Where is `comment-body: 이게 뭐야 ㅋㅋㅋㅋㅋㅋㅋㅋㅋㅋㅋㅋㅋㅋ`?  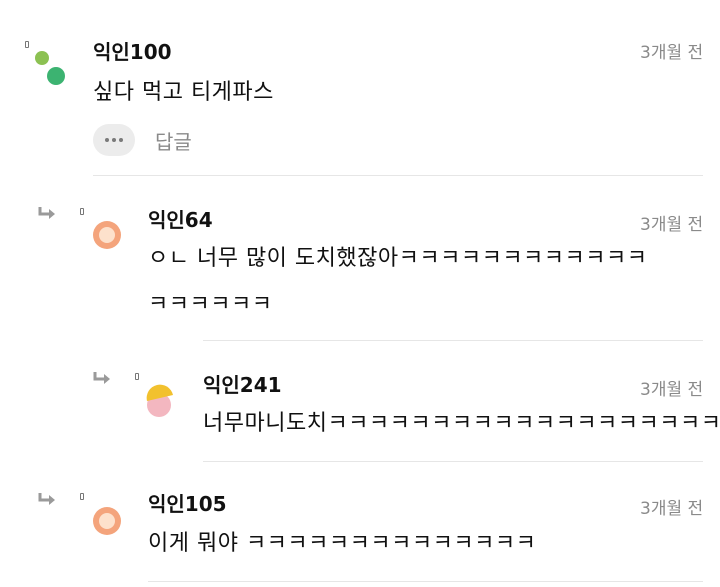
comment-body: 이게 뭐야 ㅋㅋㅋㅋㅋㅋㅋㅋㅋㅋㅋㅋㅋㅋ is located at coordinates (342, 544).